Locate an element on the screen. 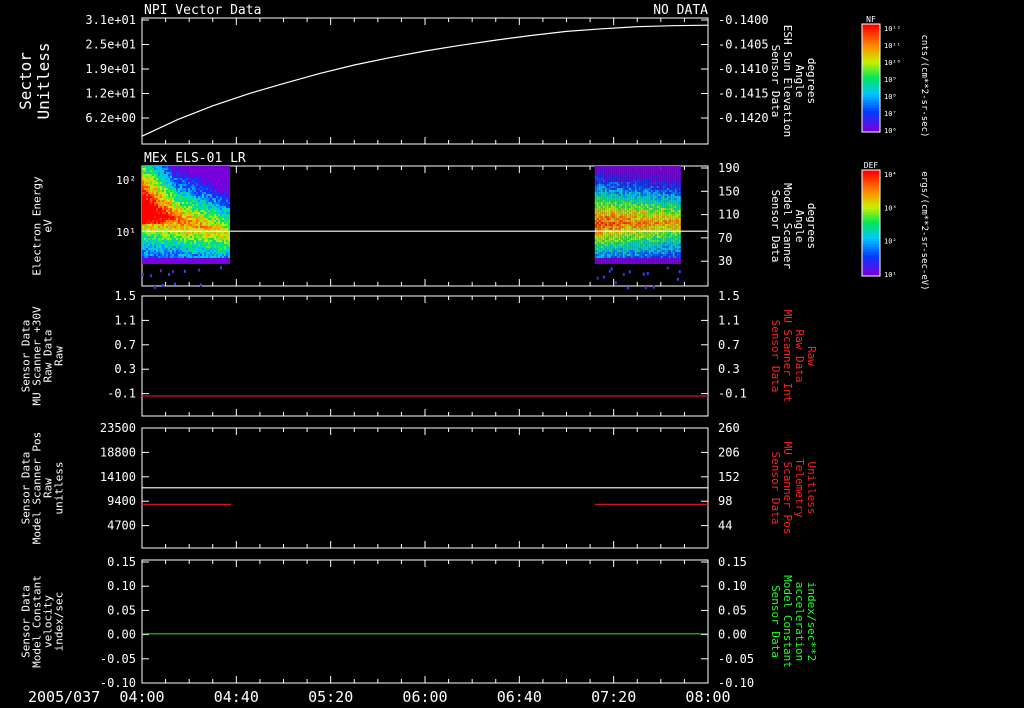 This screenshot has width=1024, height=708. y-tick-label-right: 30 is located at coordinates (725, 261).